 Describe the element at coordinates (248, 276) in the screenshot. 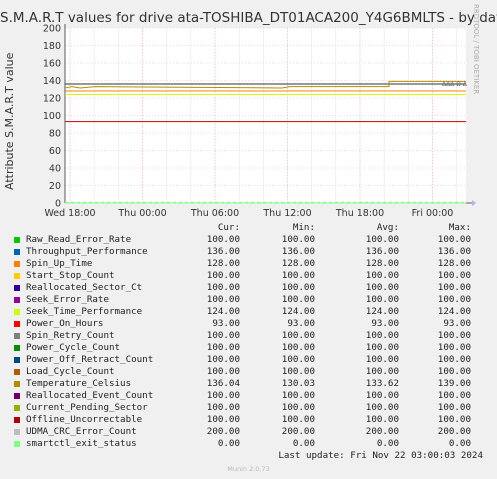

I see `legend-row: Start_Stop_Count 100.00 100.00 100.00 100.00` at that location.